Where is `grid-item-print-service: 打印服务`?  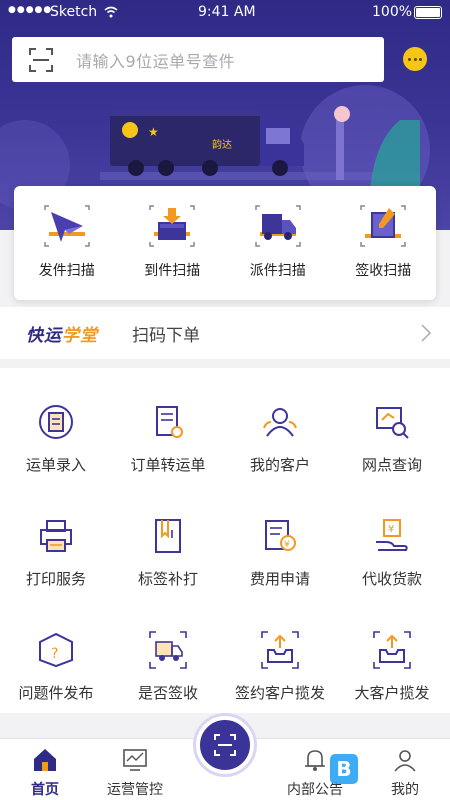 grid-item-print-service: 打印服务 is located at coordinates (56, 552).